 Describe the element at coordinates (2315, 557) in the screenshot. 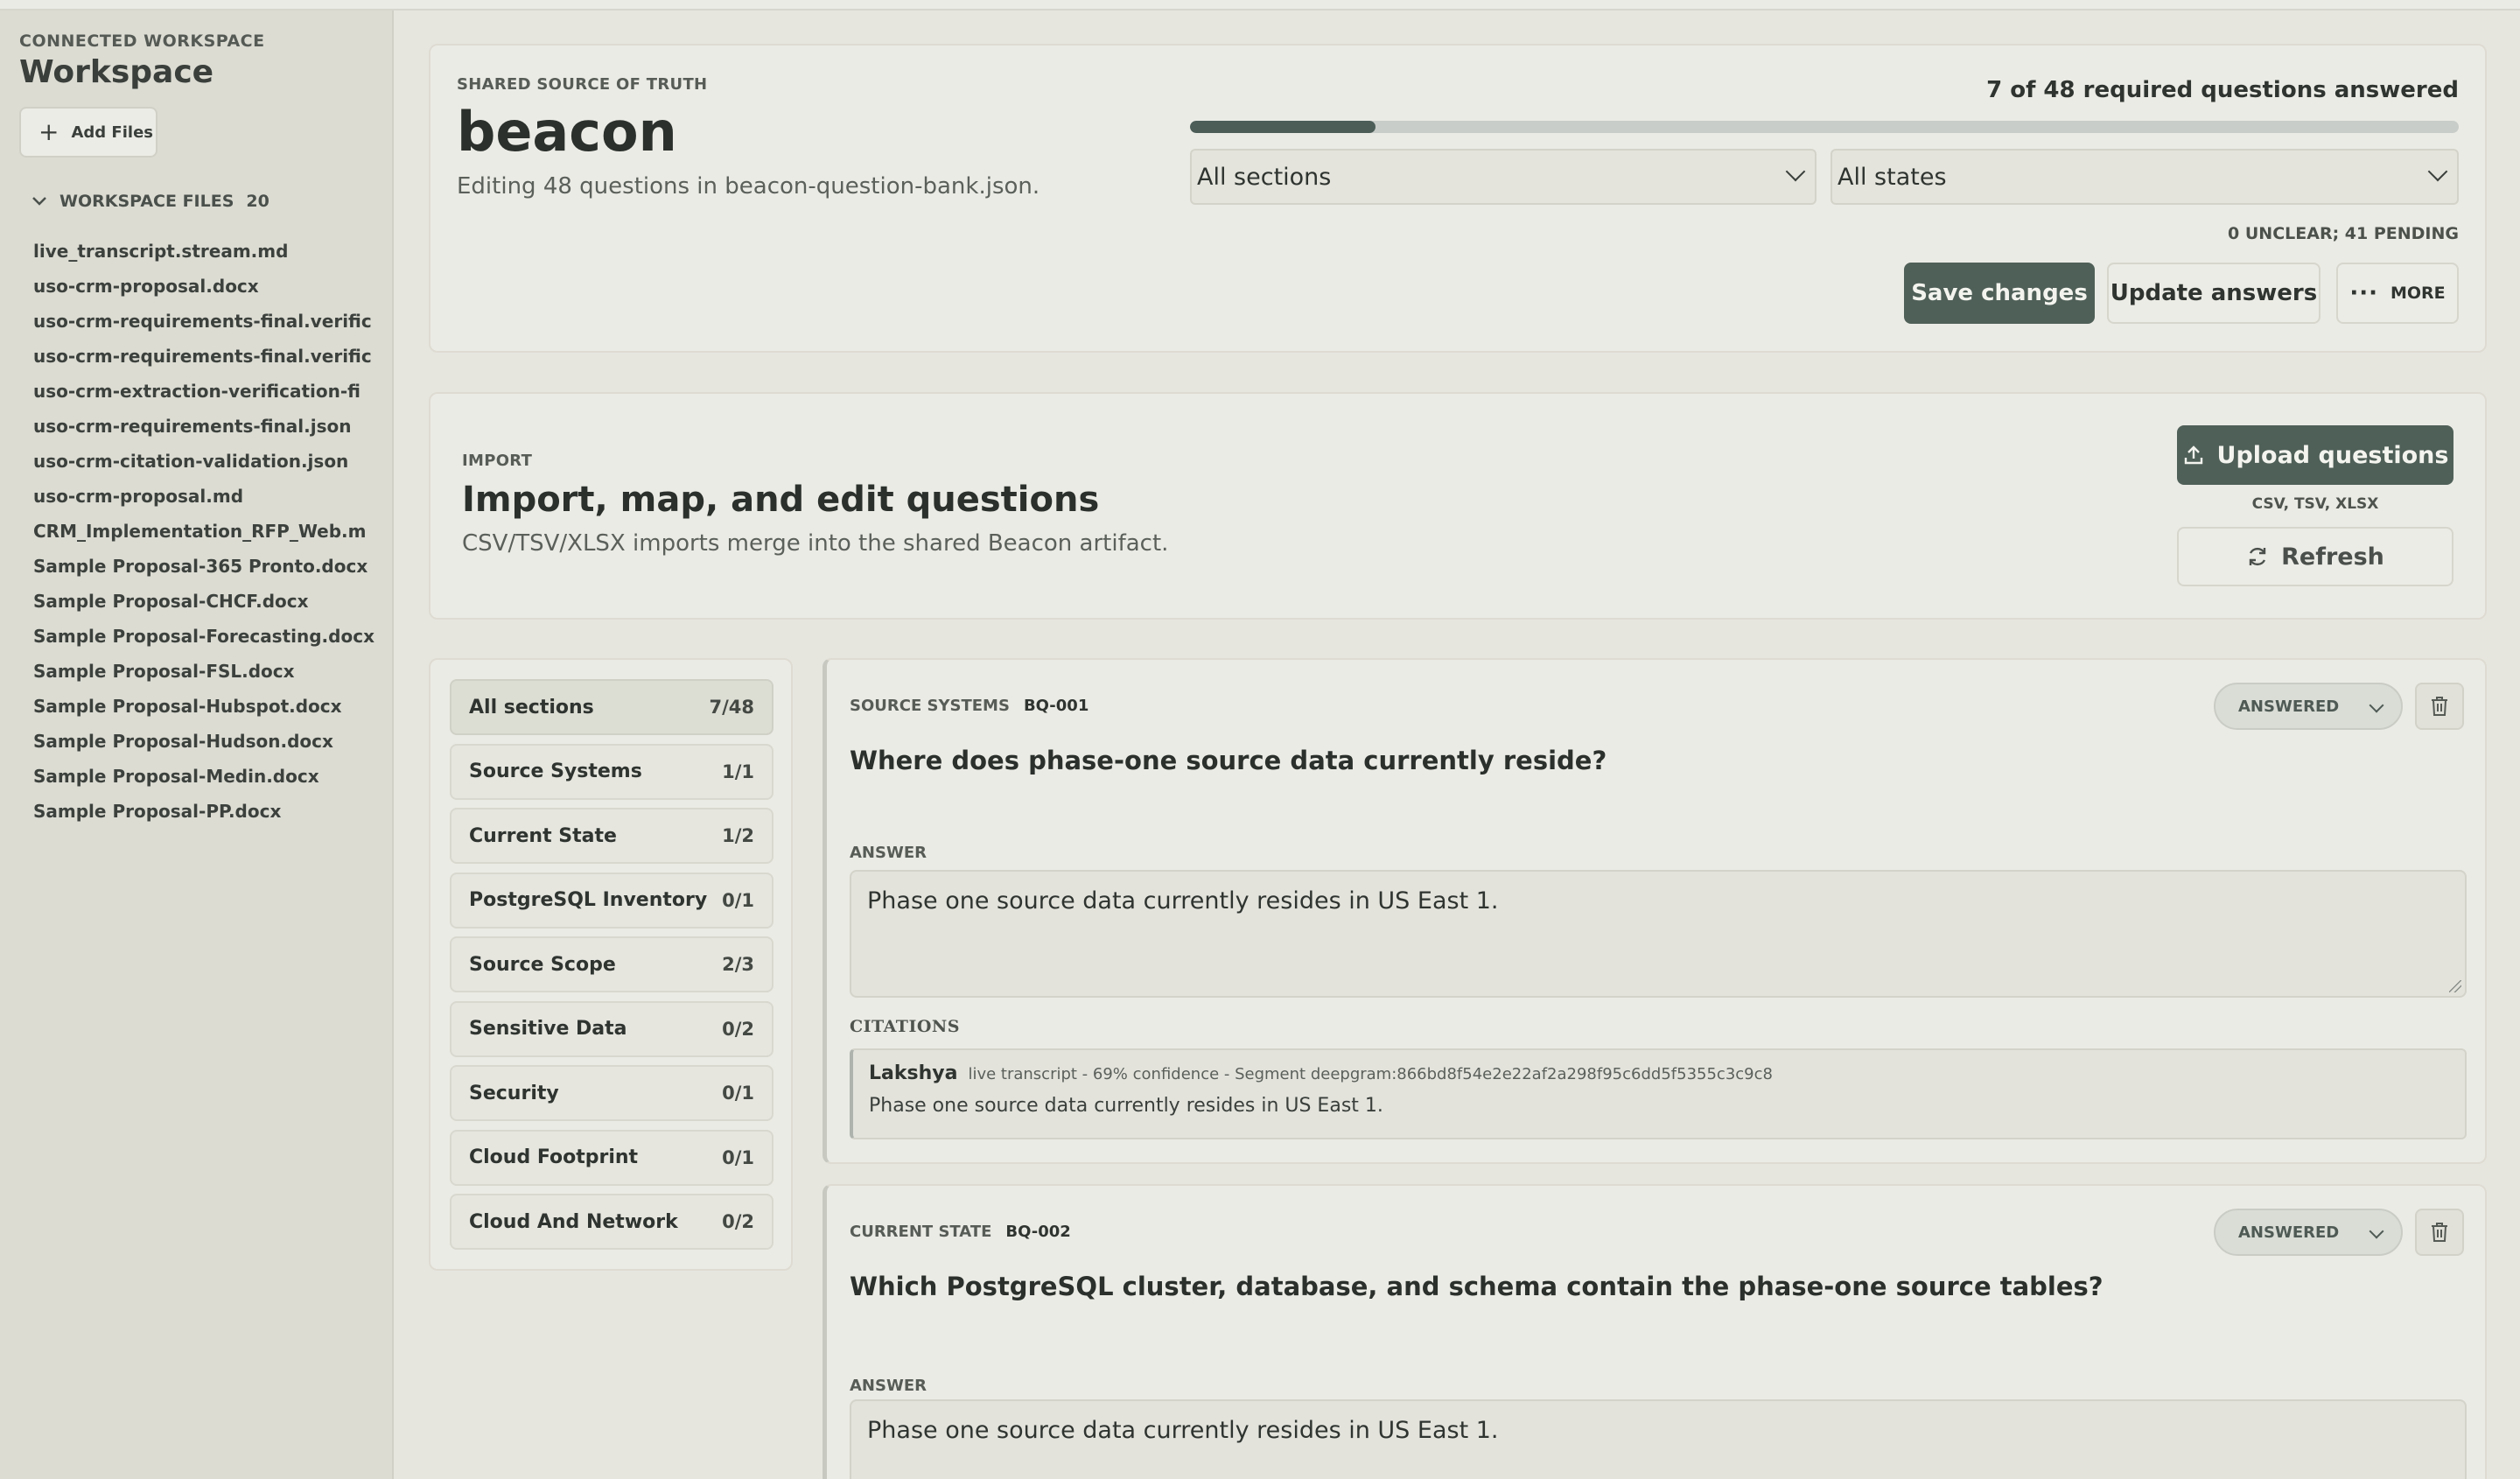

I see `refresh-button: Refresh` at that location.